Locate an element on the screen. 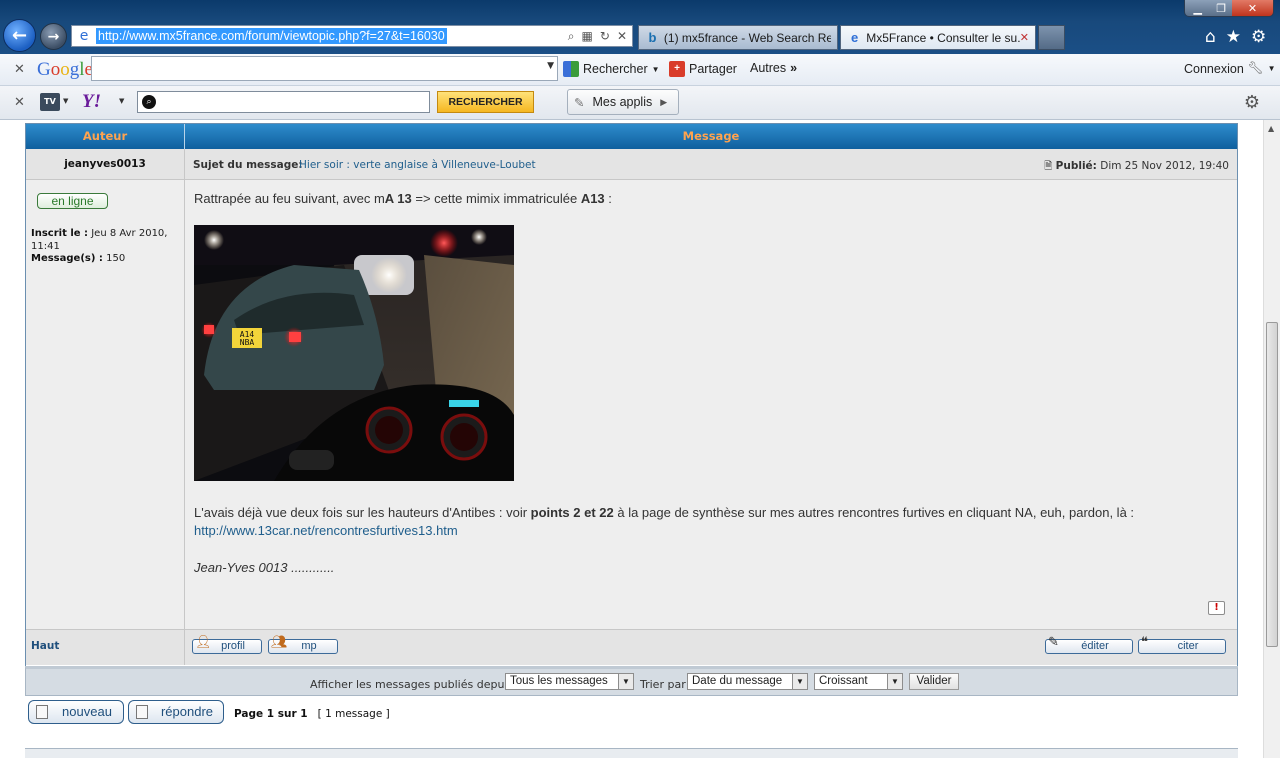 The width and height of the screenshot is (1280, 758). settings-gear-icon: ⚙ is located at coordinates (1252, 103).